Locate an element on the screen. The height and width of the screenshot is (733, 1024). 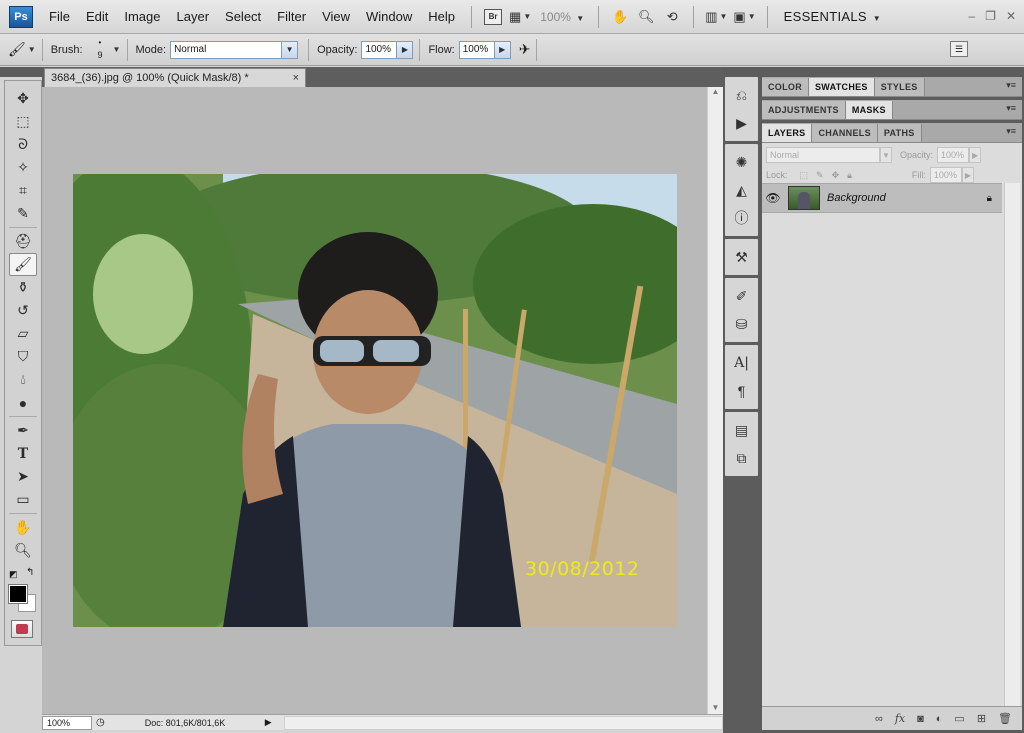
move-tool-icon: ✥ is located at coordinates (23, 98).